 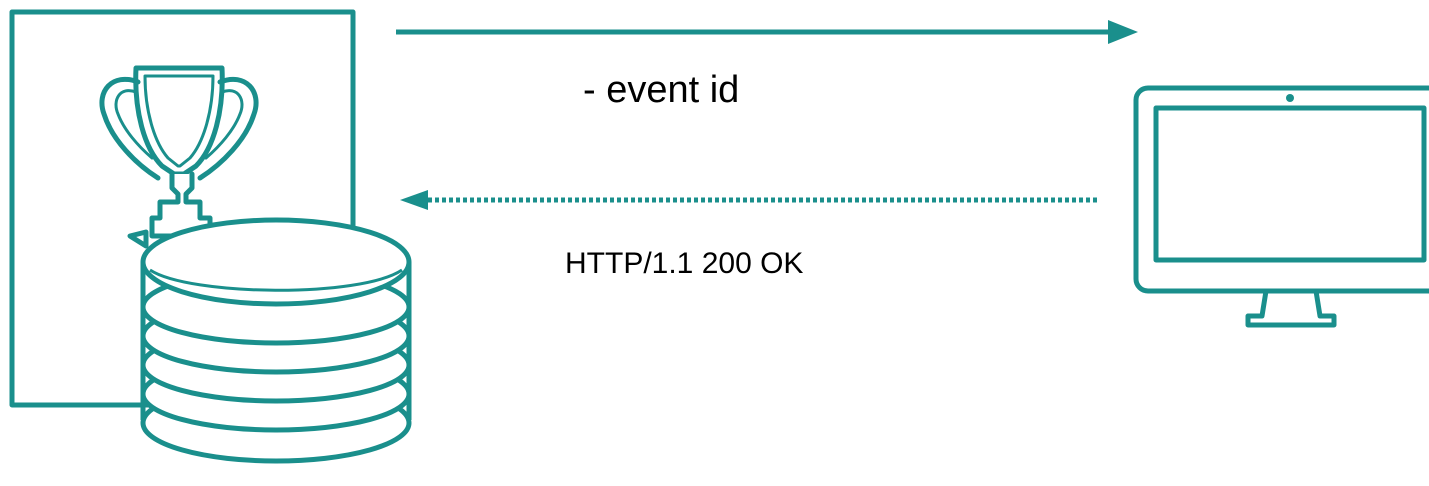 I want to click on request-label: - event id, so click(x=661, y=90).